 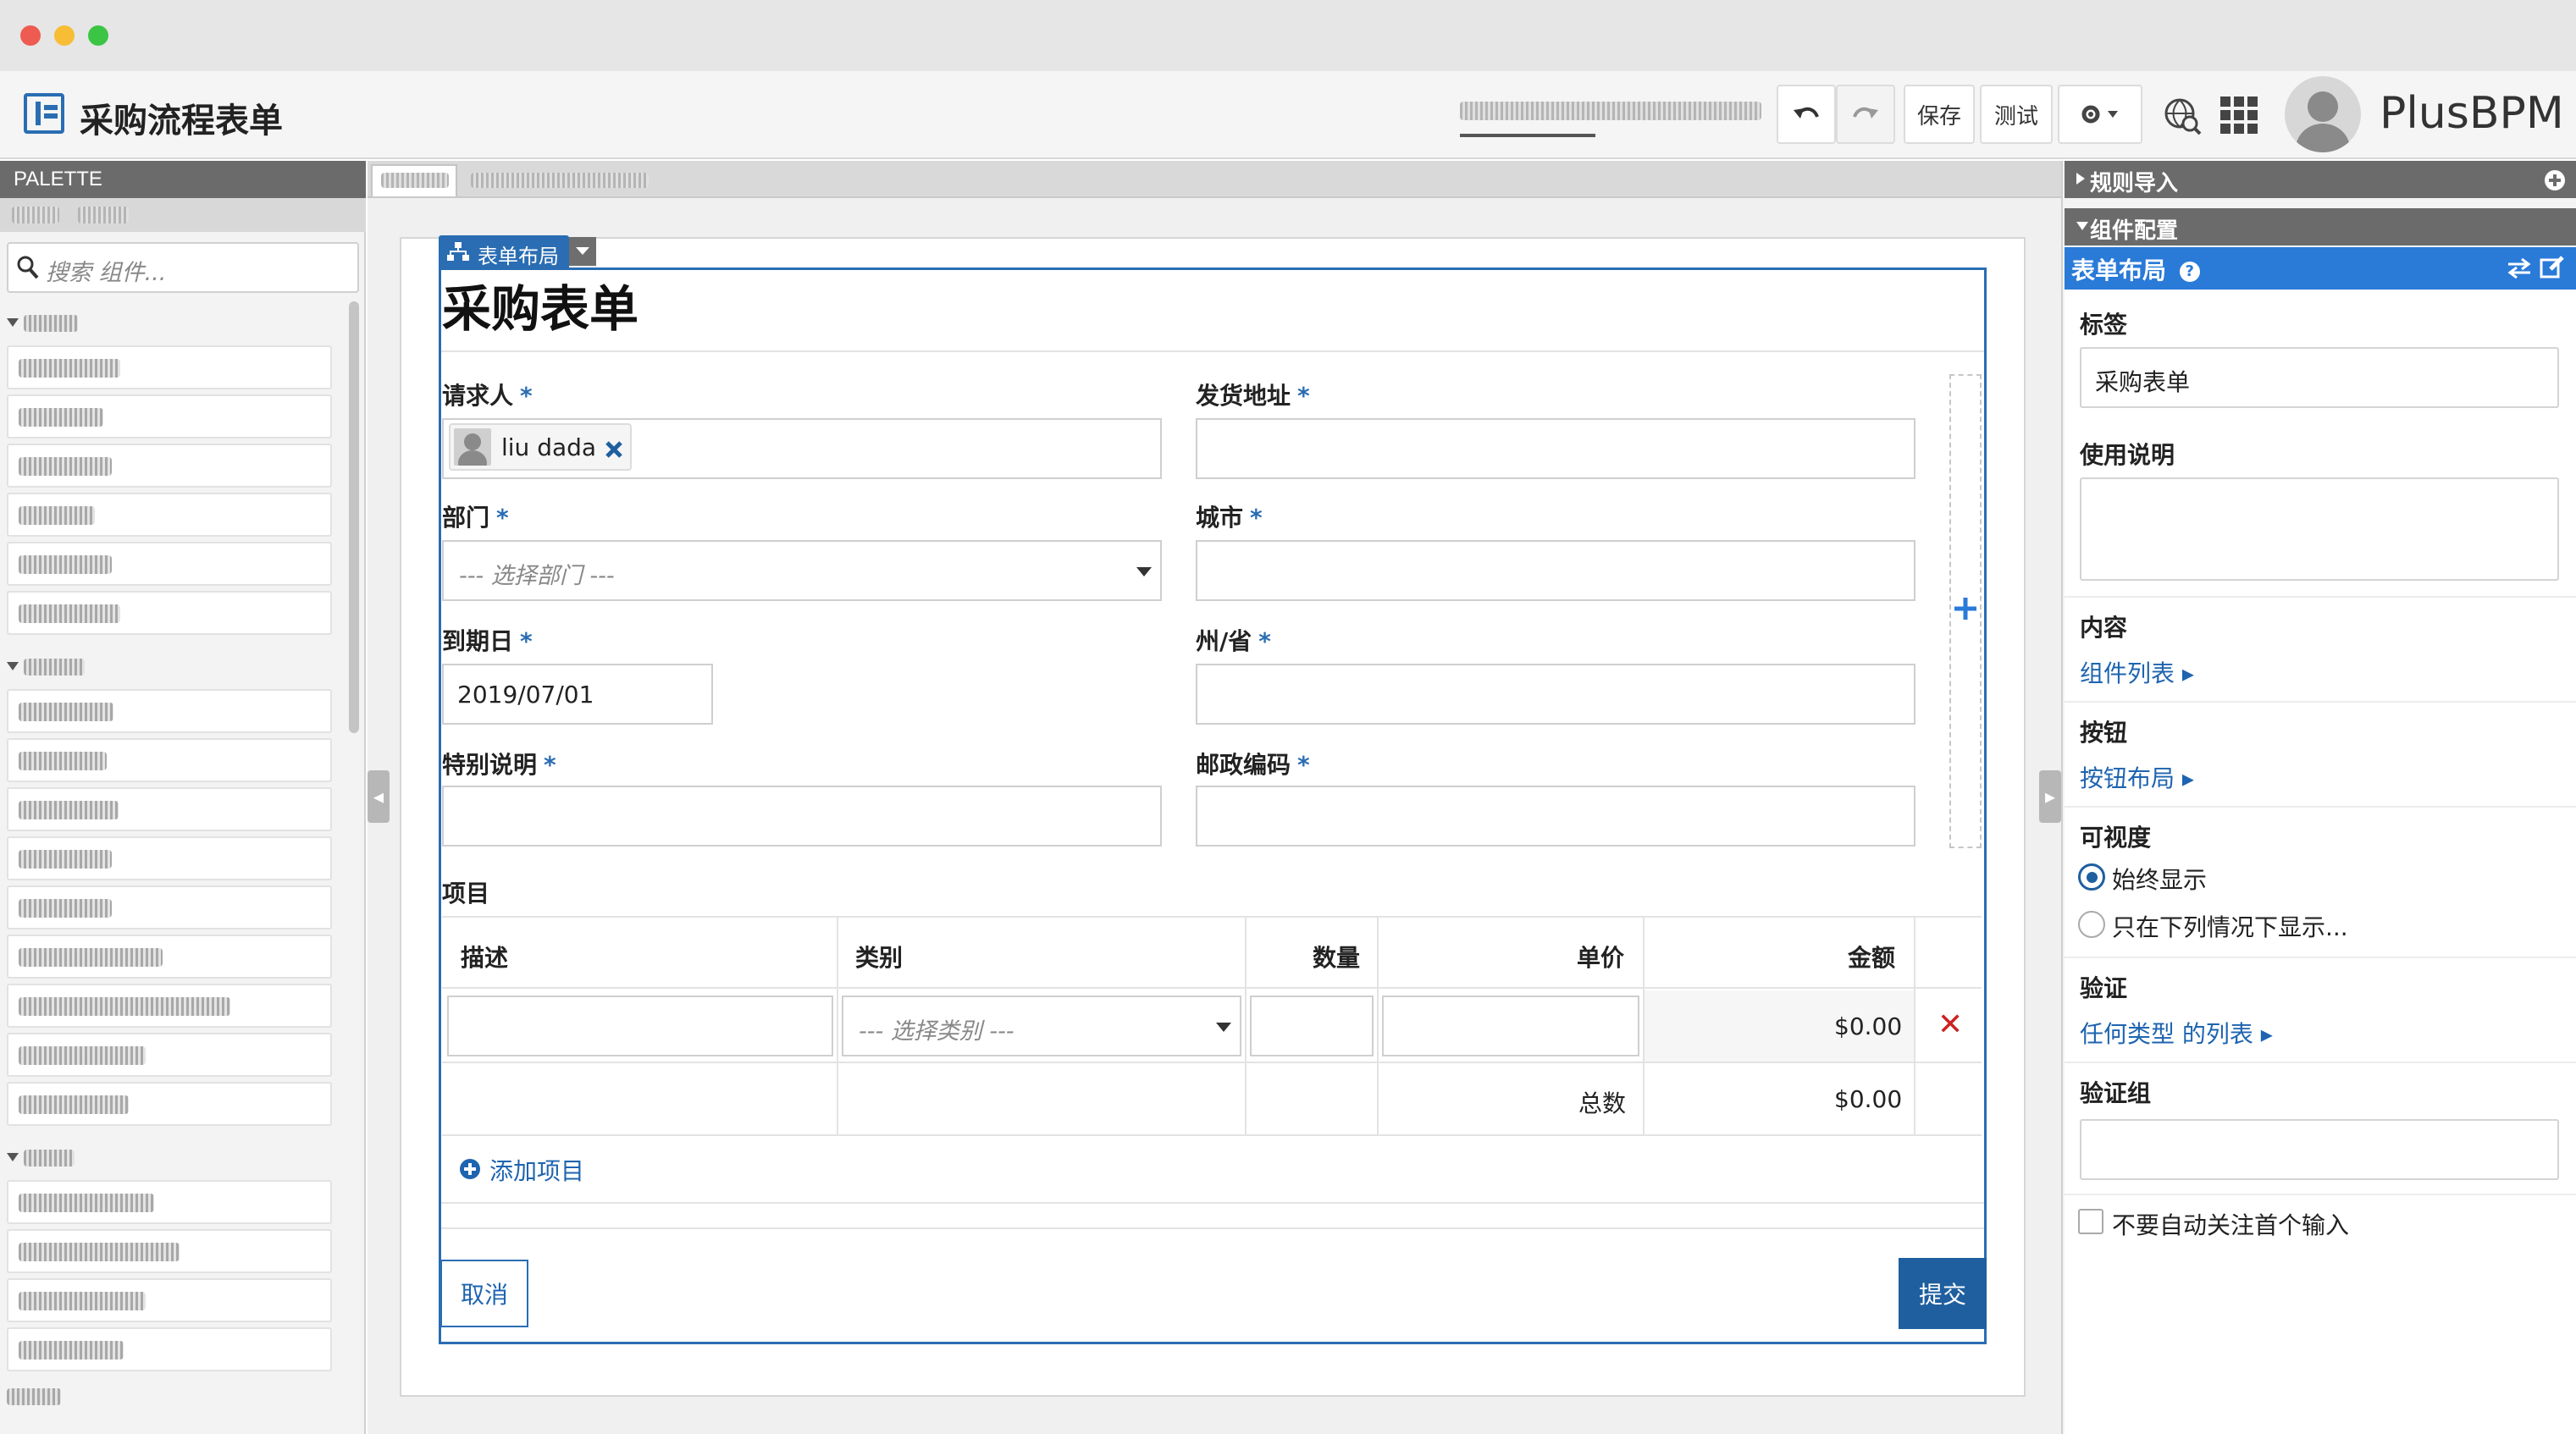 What do you see at coordinates (537, 1171) in the screenshot?
I see `add-item-label: 添加项目` at bounding box center [537, 1171].